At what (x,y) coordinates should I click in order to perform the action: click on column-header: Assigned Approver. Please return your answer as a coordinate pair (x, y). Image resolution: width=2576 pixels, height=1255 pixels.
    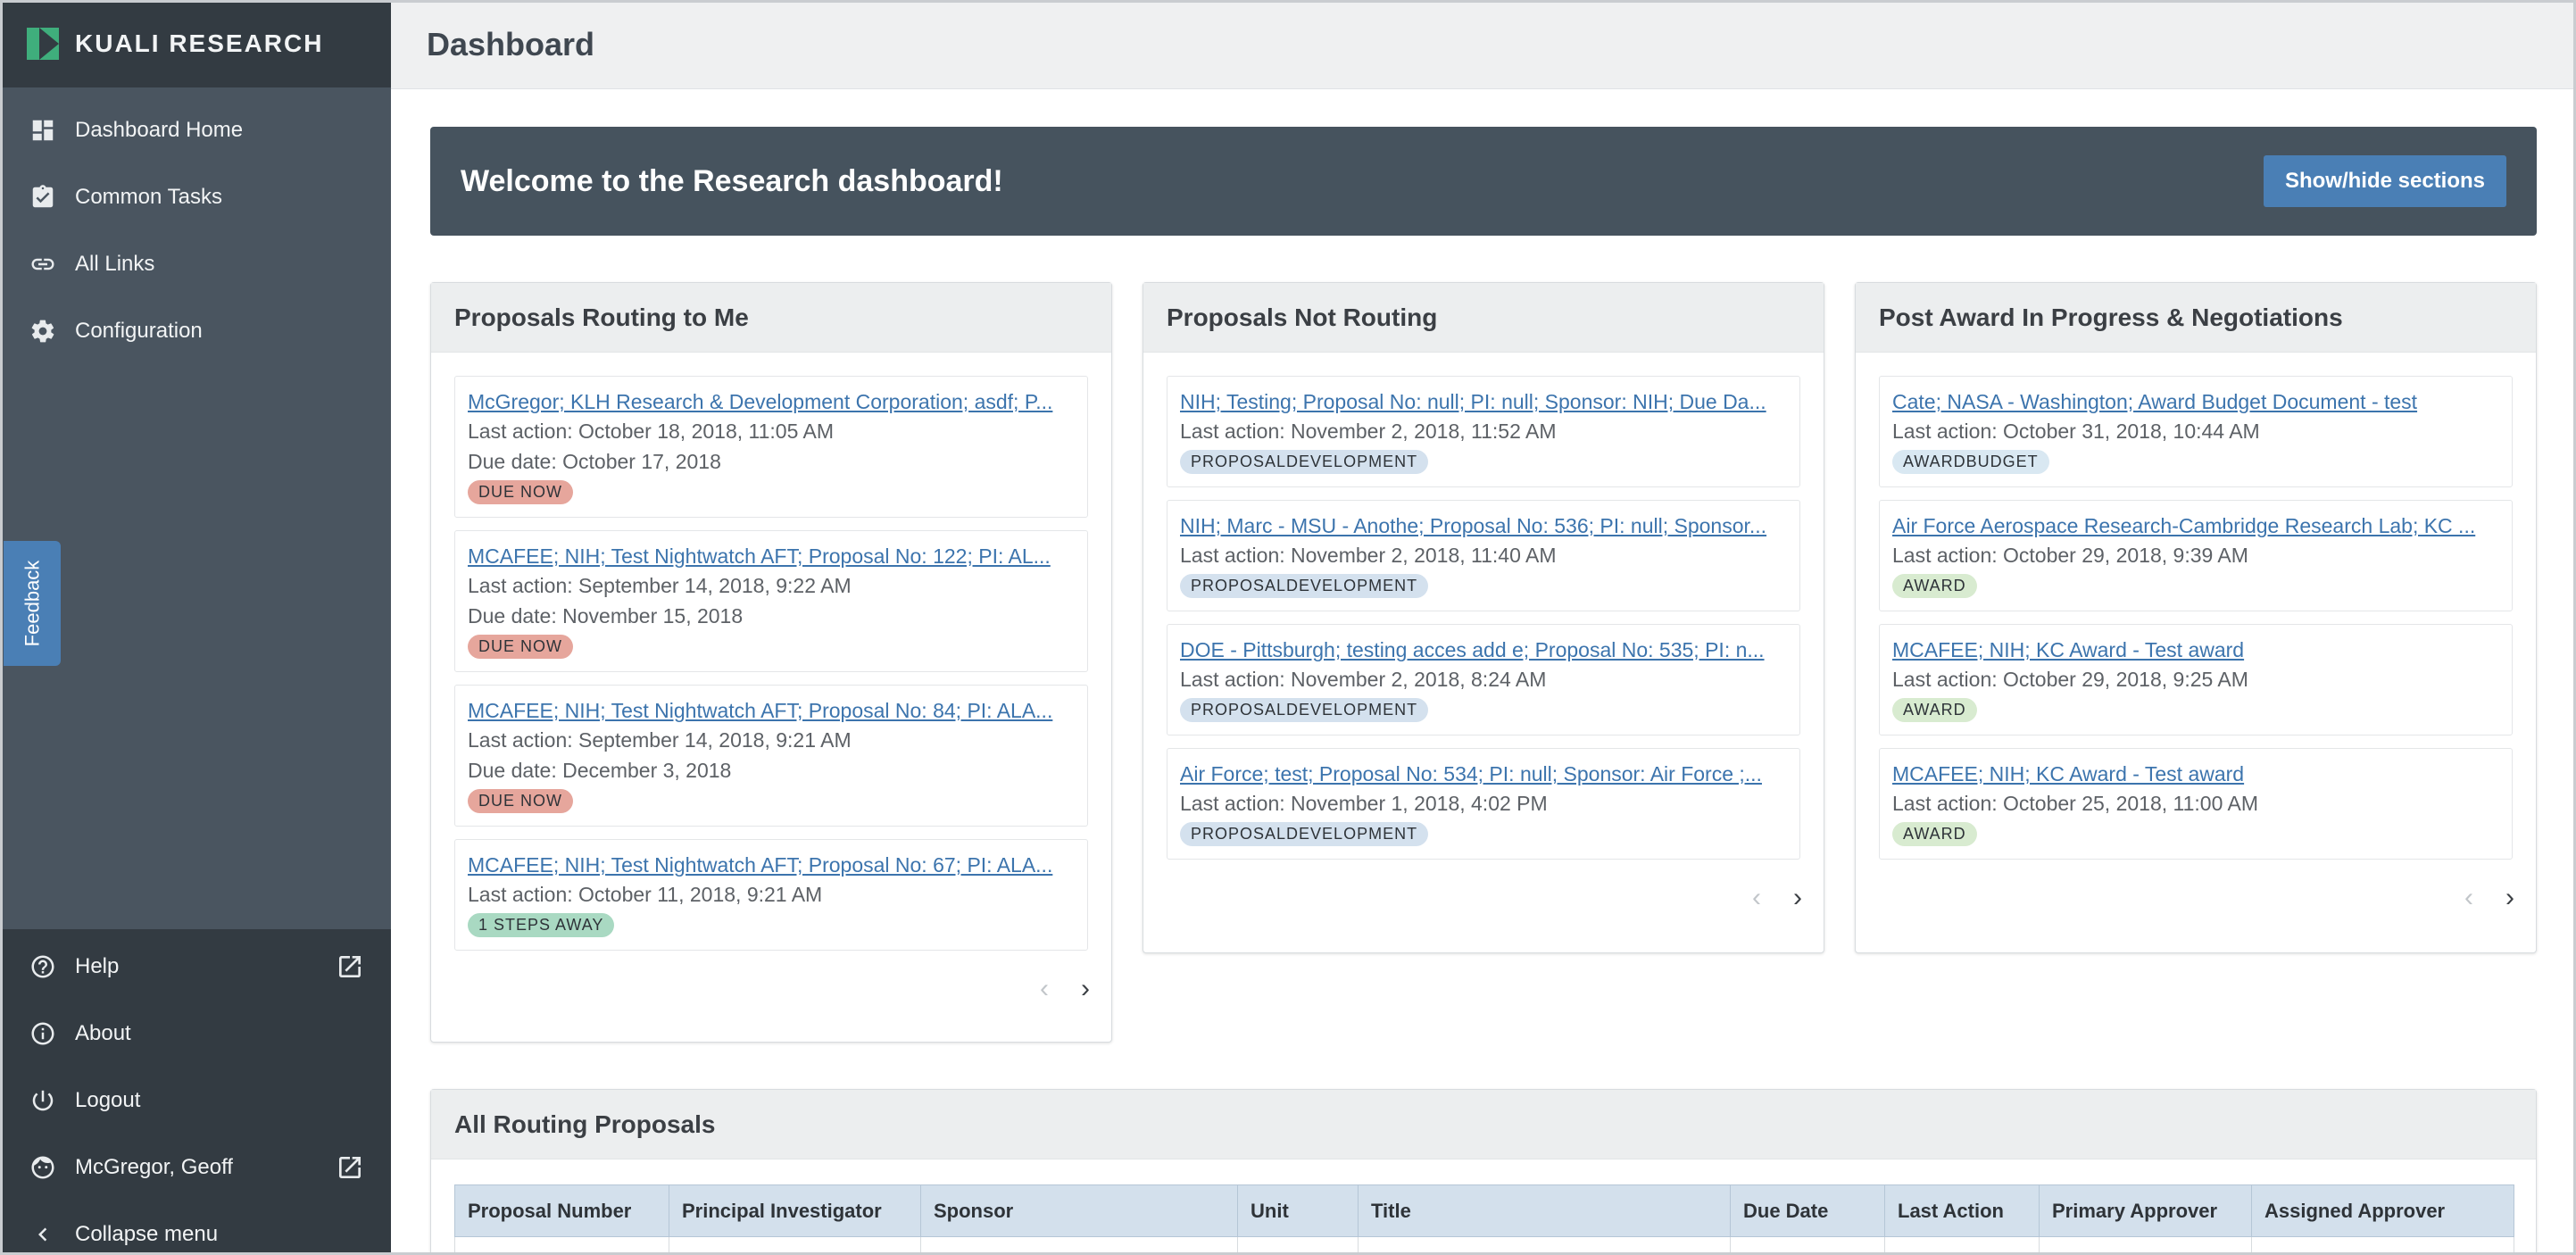
    Looking at the image, I should click on (2382, 1210).